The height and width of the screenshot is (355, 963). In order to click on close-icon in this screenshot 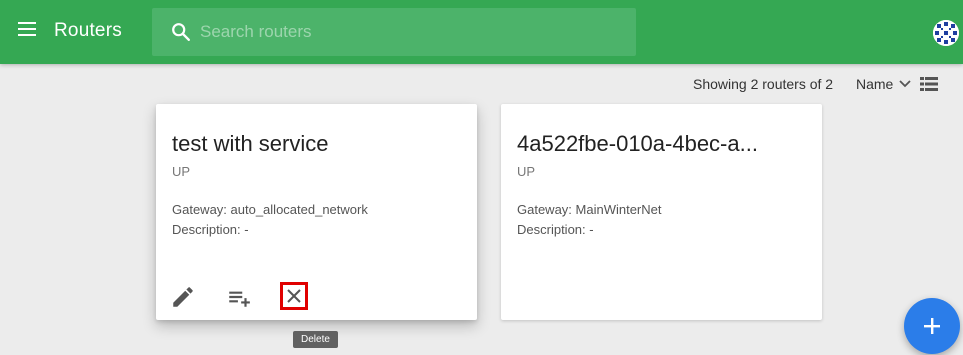, I will do `click(294, 296)`.